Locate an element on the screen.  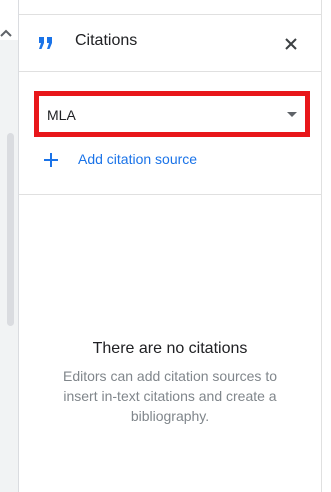
chevron-up-icon is located at coordinates (6, 33).